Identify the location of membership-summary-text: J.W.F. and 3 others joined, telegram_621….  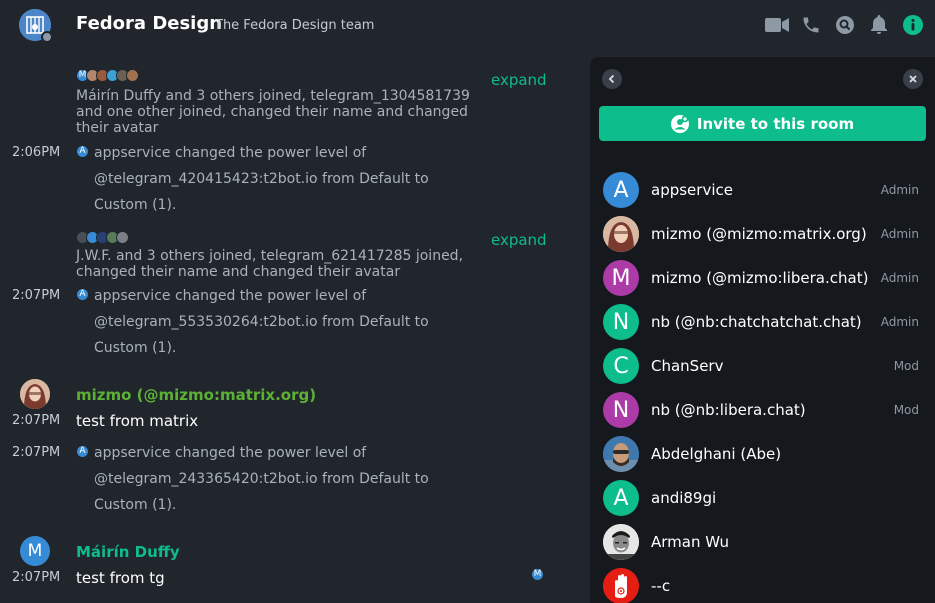
(270, 264).